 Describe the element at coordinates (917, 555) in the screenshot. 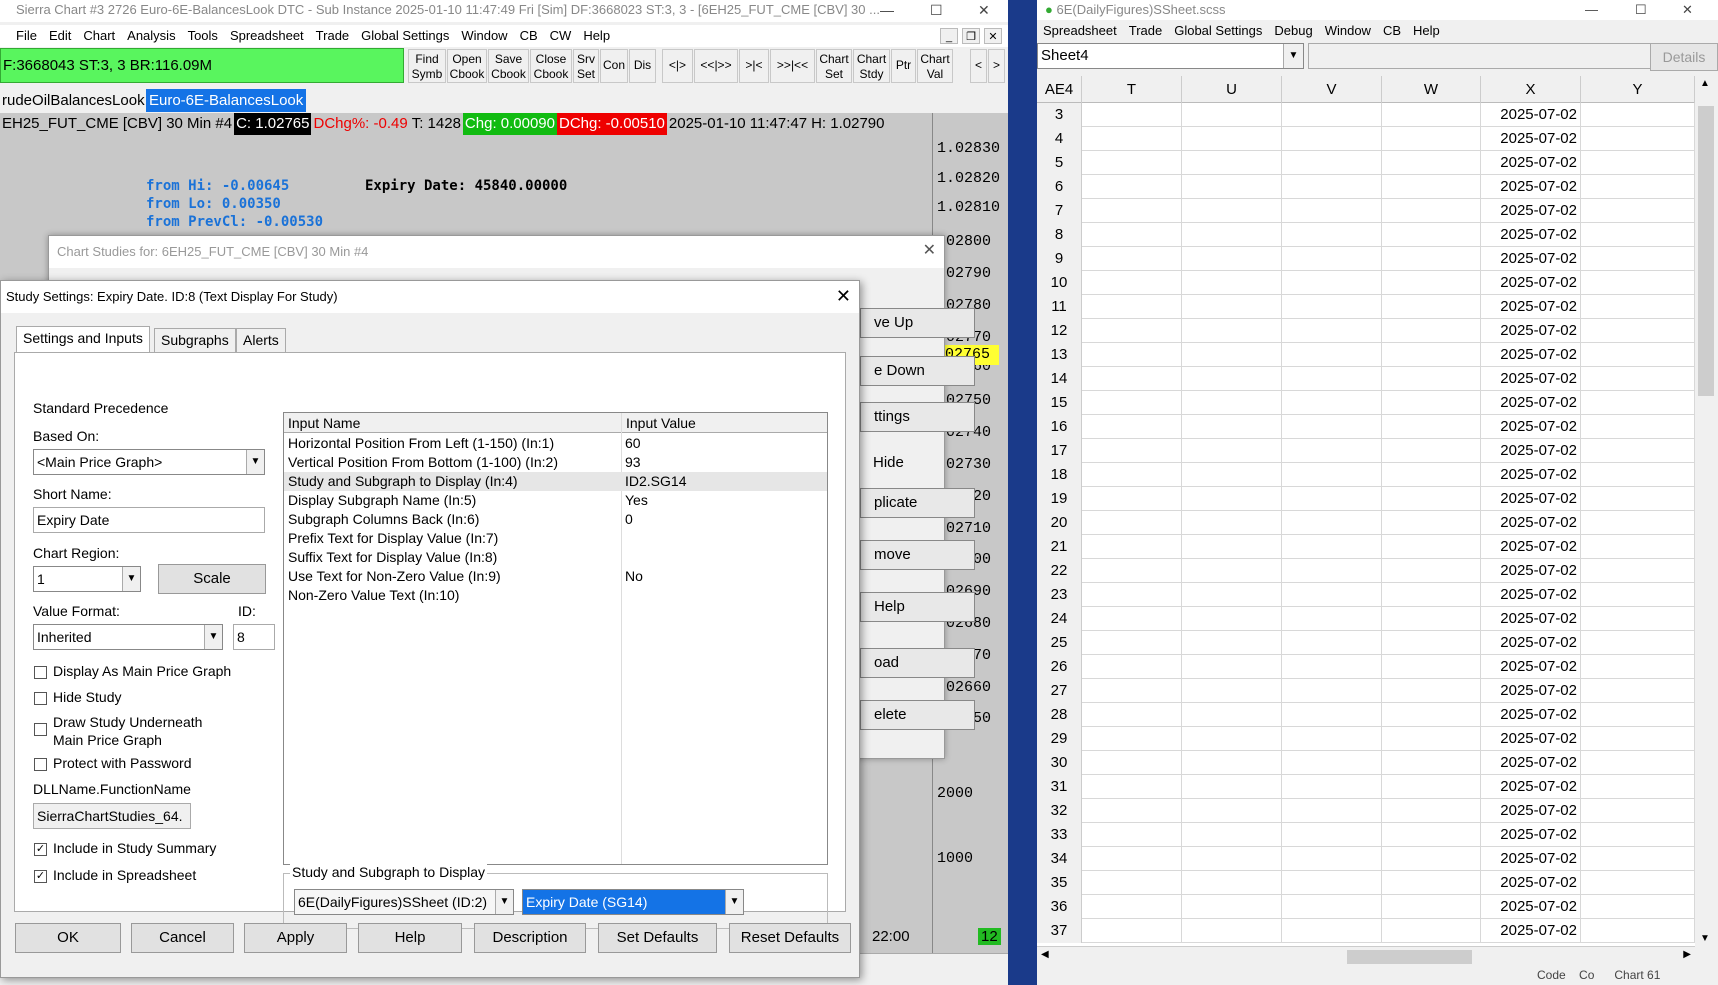

I see `remove-button: move` at that location.